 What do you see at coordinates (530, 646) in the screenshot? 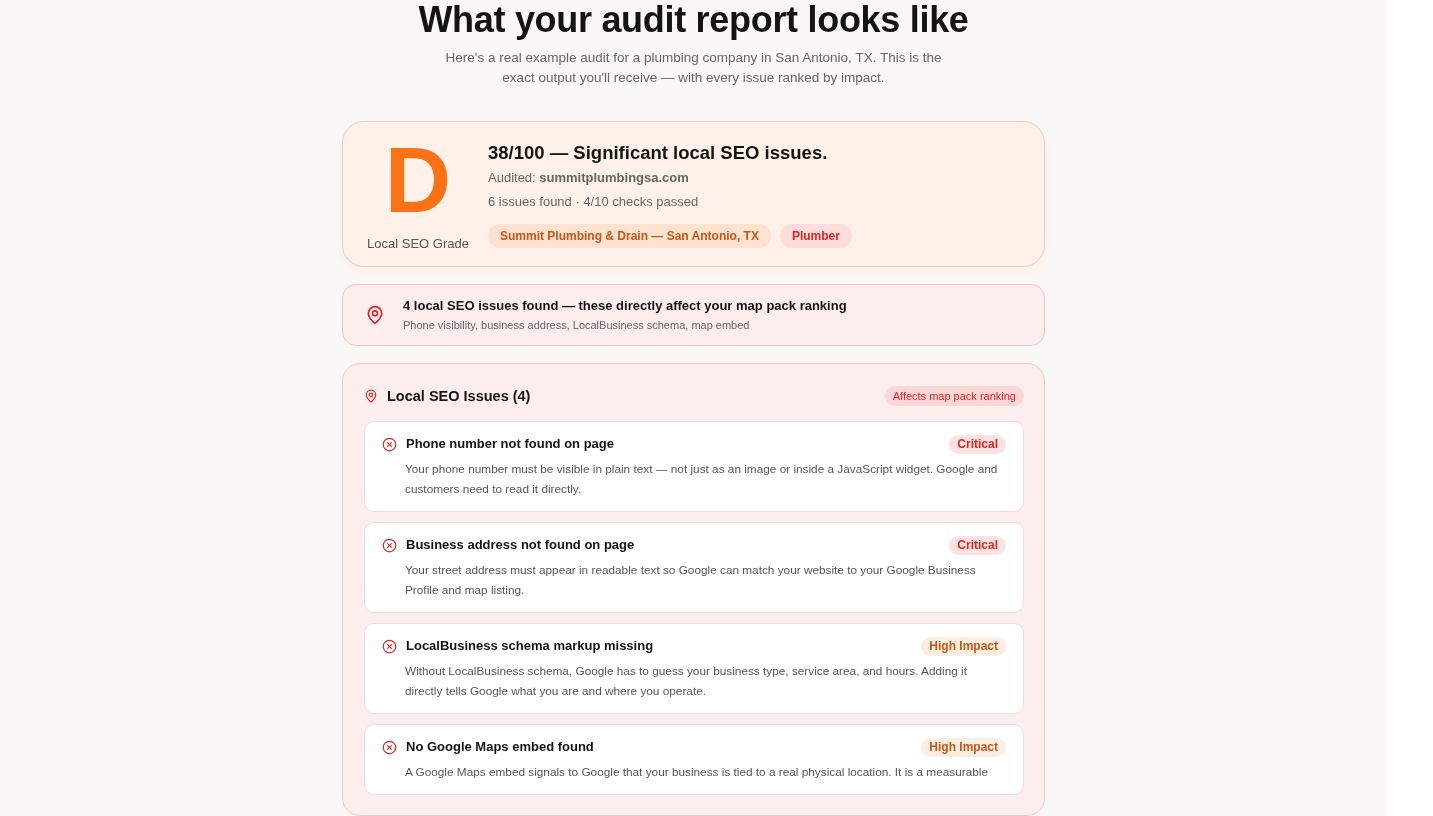
I see `issue-title: LocalBusiness schema markup missing` at bounding box center [530, 646].